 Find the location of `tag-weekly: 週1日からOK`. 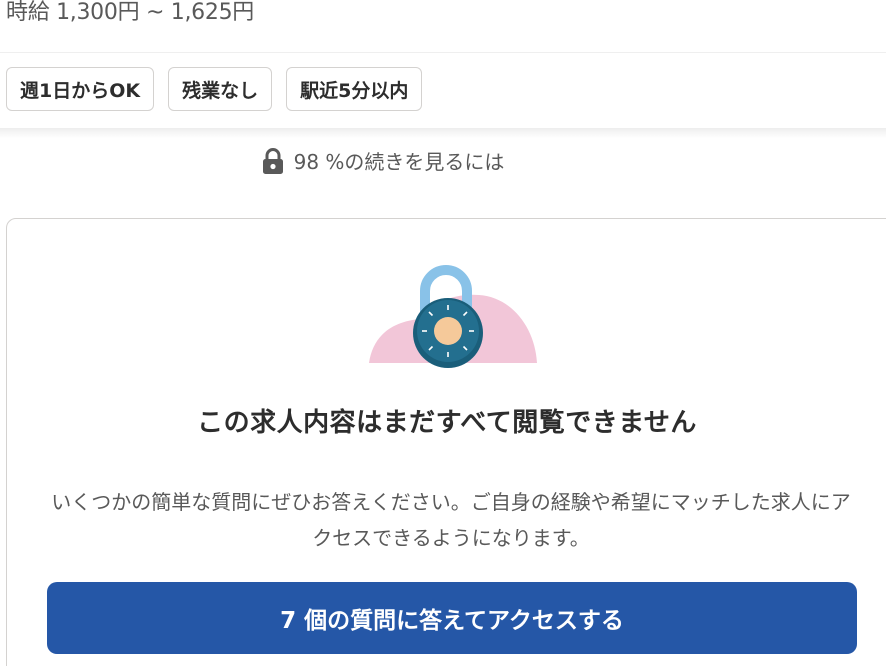

tag-weekly: 週1日からOK is located at coordinates (80, 89).